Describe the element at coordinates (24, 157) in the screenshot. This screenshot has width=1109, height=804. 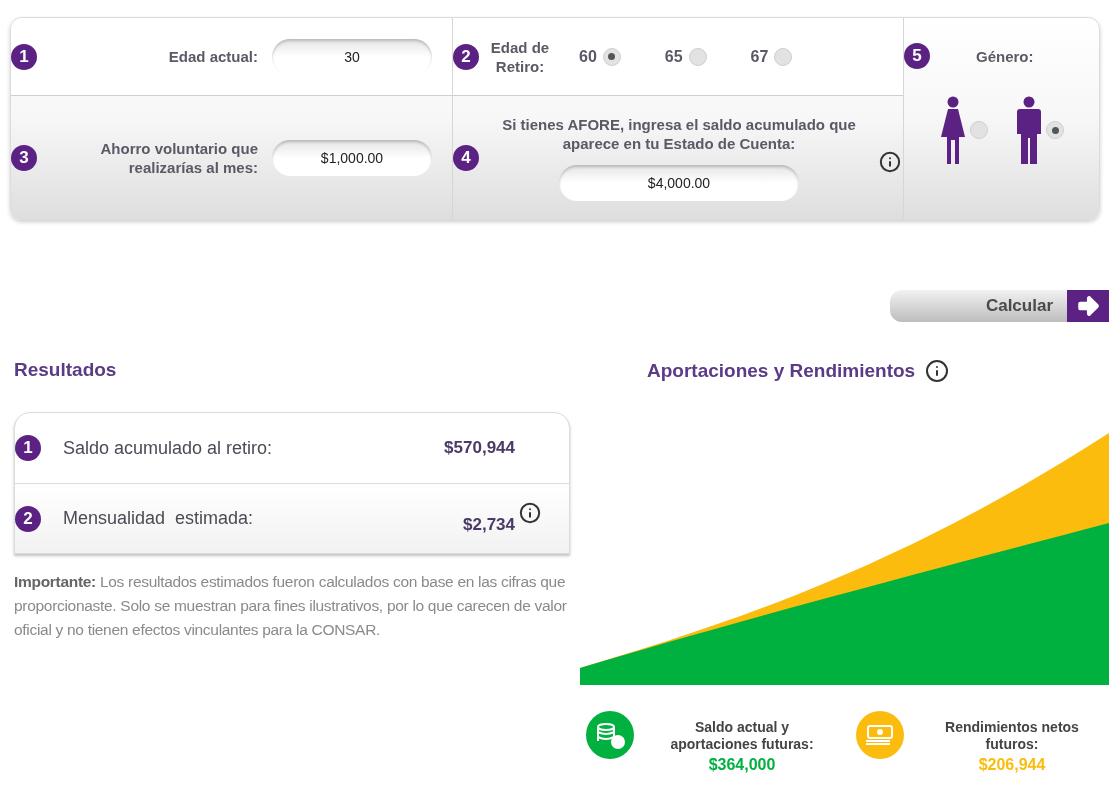
I see `step-badge: 3` at that location.